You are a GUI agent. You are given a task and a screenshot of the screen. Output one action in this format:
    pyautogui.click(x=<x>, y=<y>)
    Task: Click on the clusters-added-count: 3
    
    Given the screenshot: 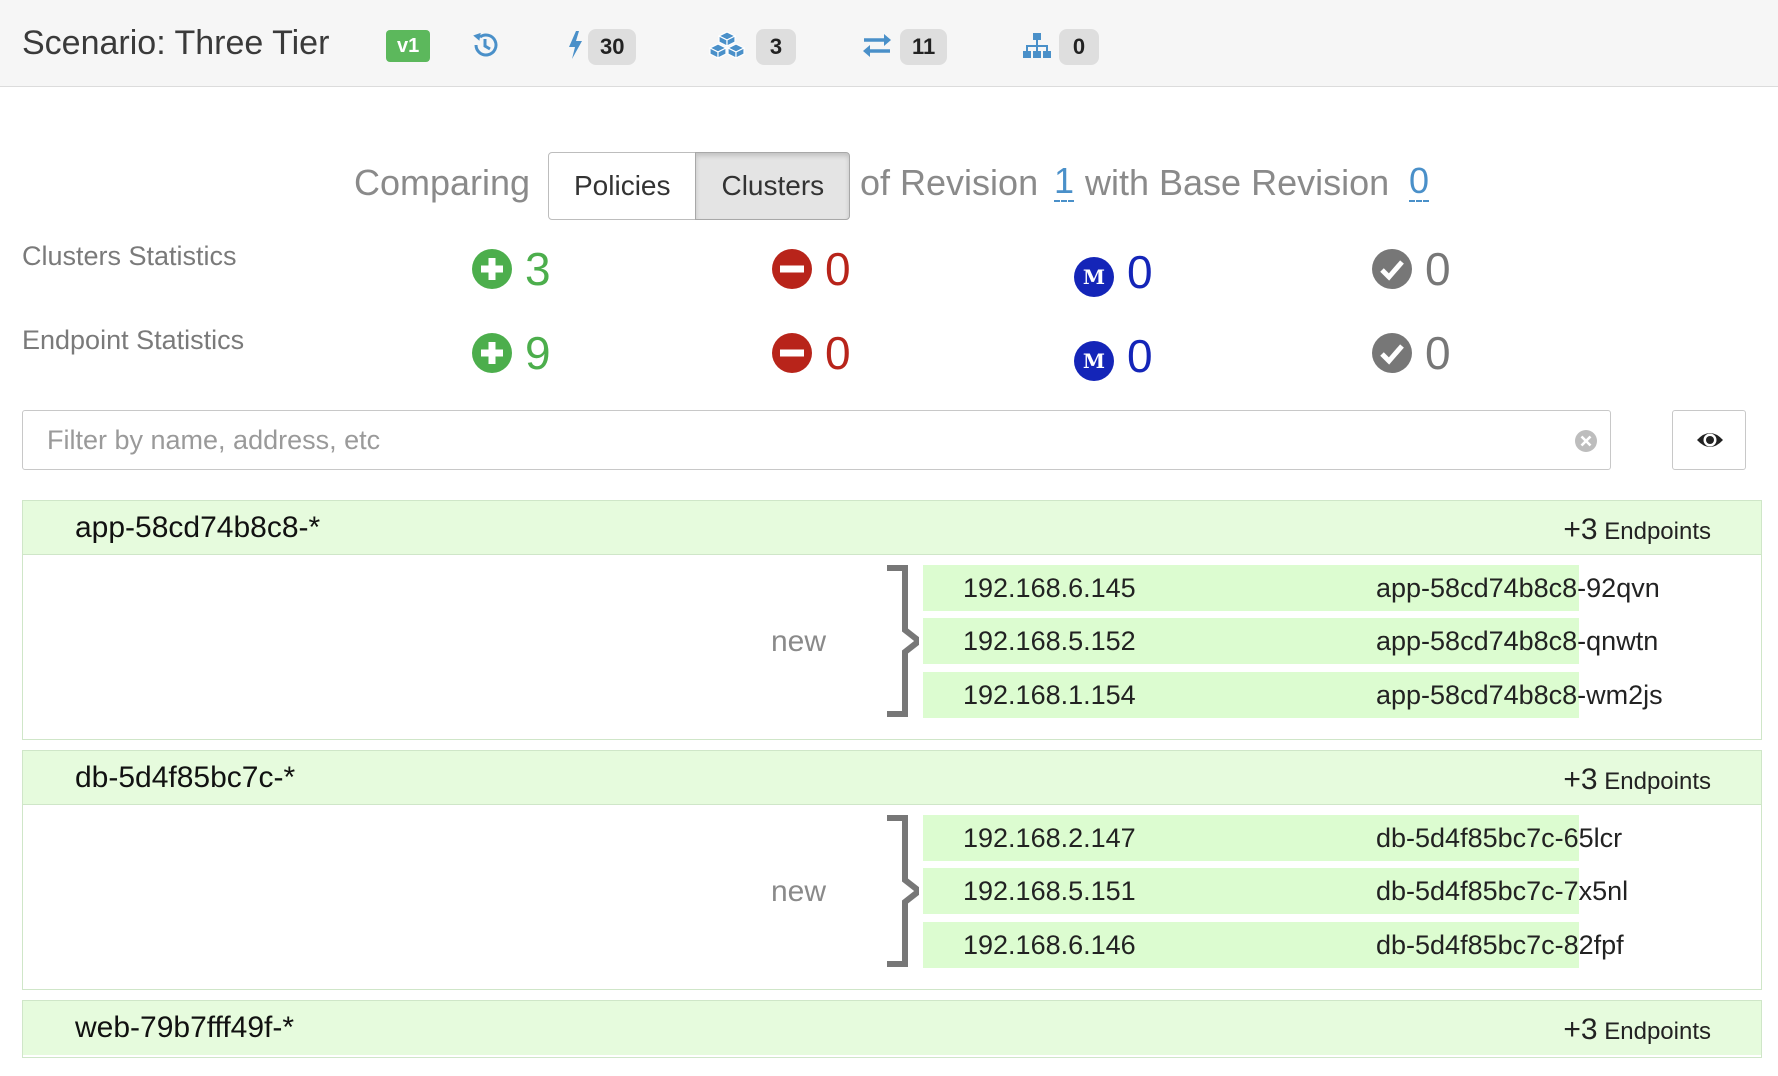 What is the action you would take?
    pyautogui.click(x=538, y=269)
    